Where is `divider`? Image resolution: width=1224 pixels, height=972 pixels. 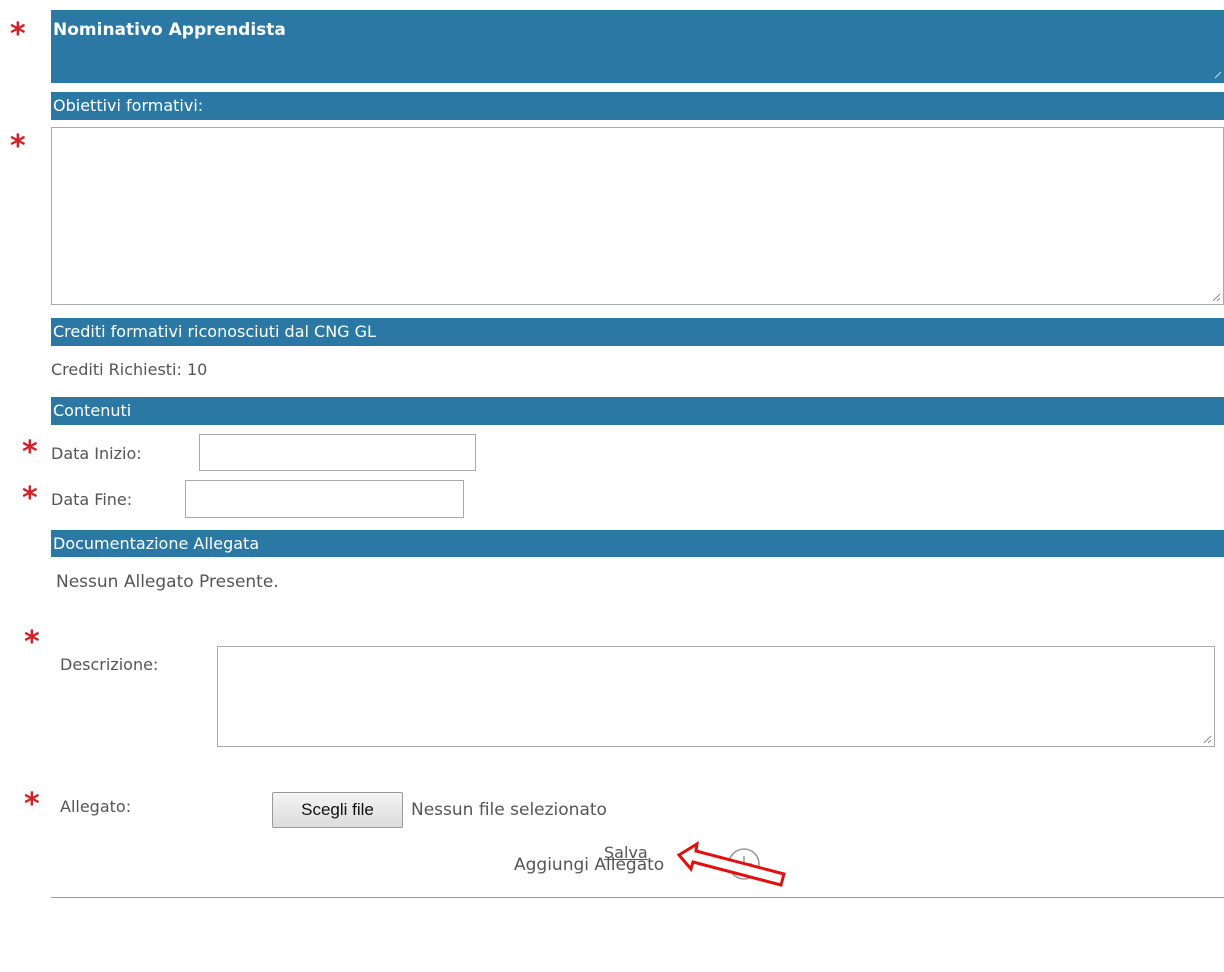 divider is located at coordinates (637, 897).